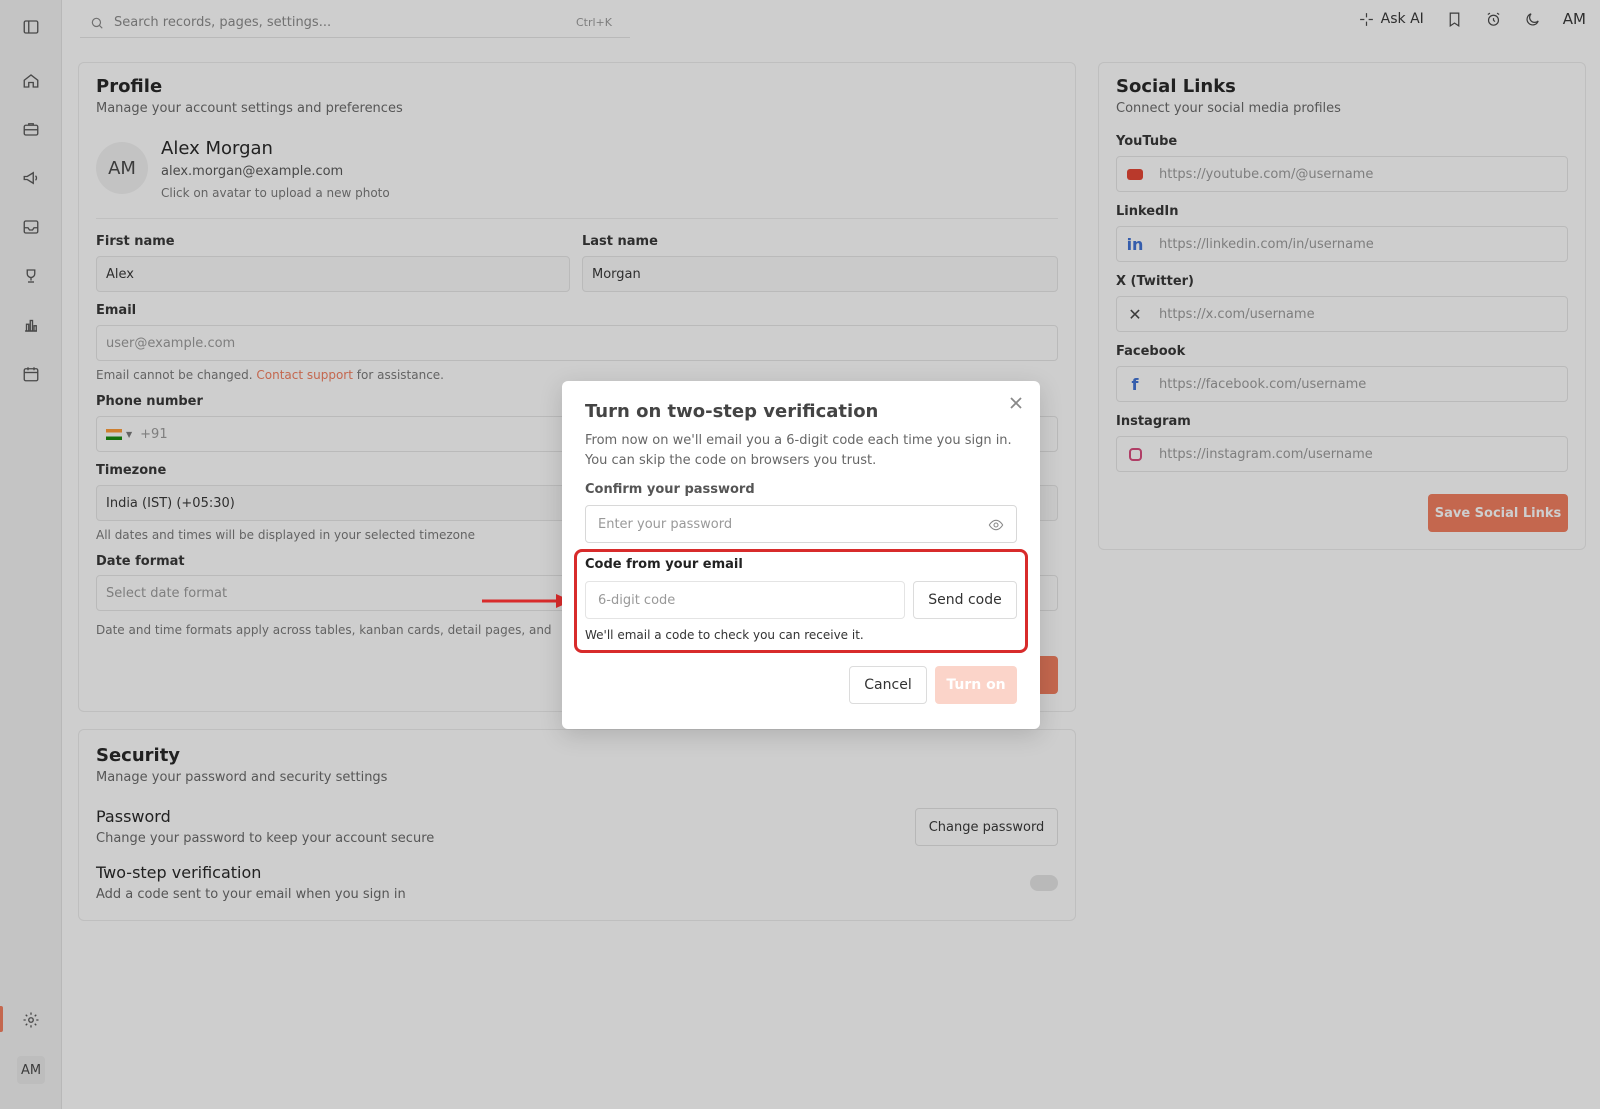  I want to click on turn-on-button: Turn on, so click(976, 685).